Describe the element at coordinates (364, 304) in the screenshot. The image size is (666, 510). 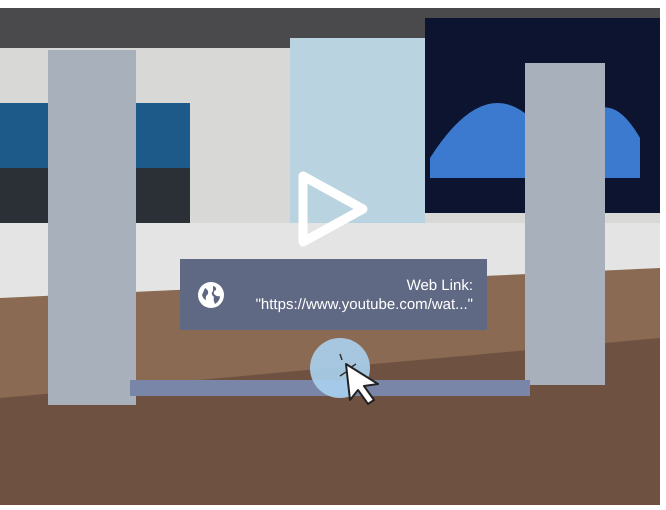
I see `link-url: "https://www.youtube.com/wat..."` at that location.